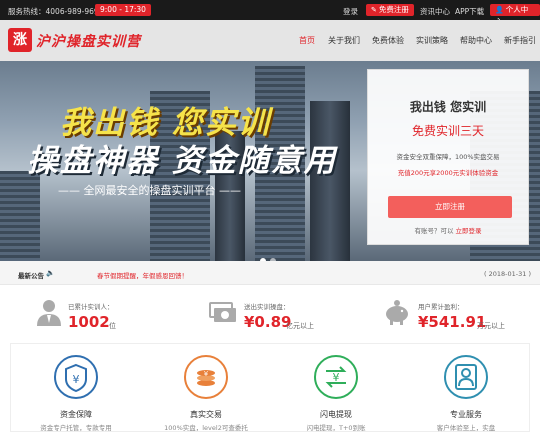 This screenshot has height=432, width=540. Describe the element at coordinates (499, 10) in the screenshot. I see `user-icon: 👤` at that location.